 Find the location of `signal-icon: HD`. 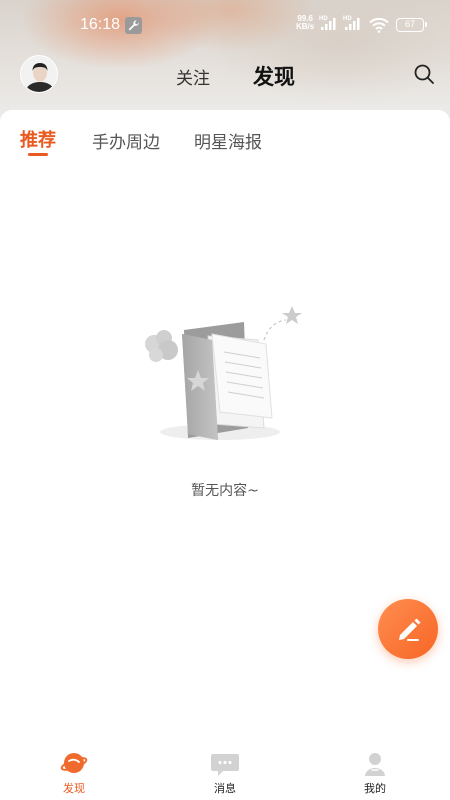

signal-icon: HD is located at coordinates (329, 23).